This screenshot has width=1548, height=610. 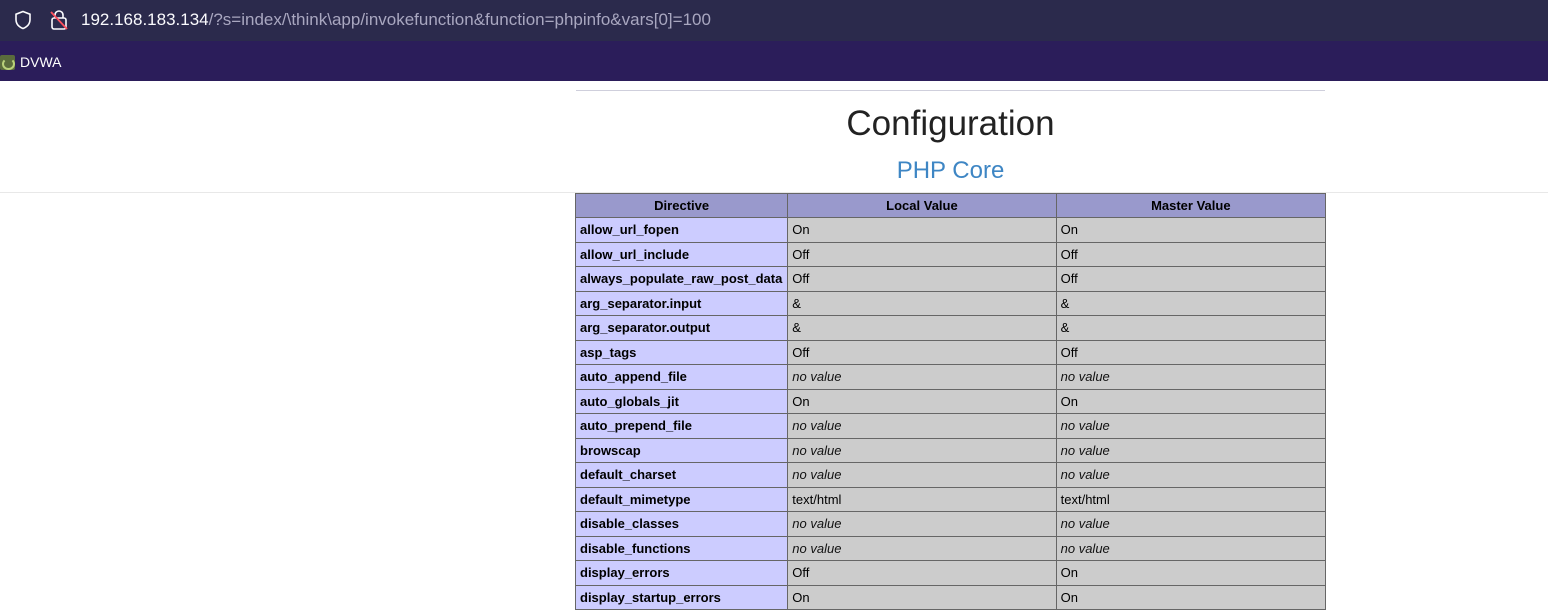 I want to click on local-value-cell: text/html, so click(x=922, y=499).